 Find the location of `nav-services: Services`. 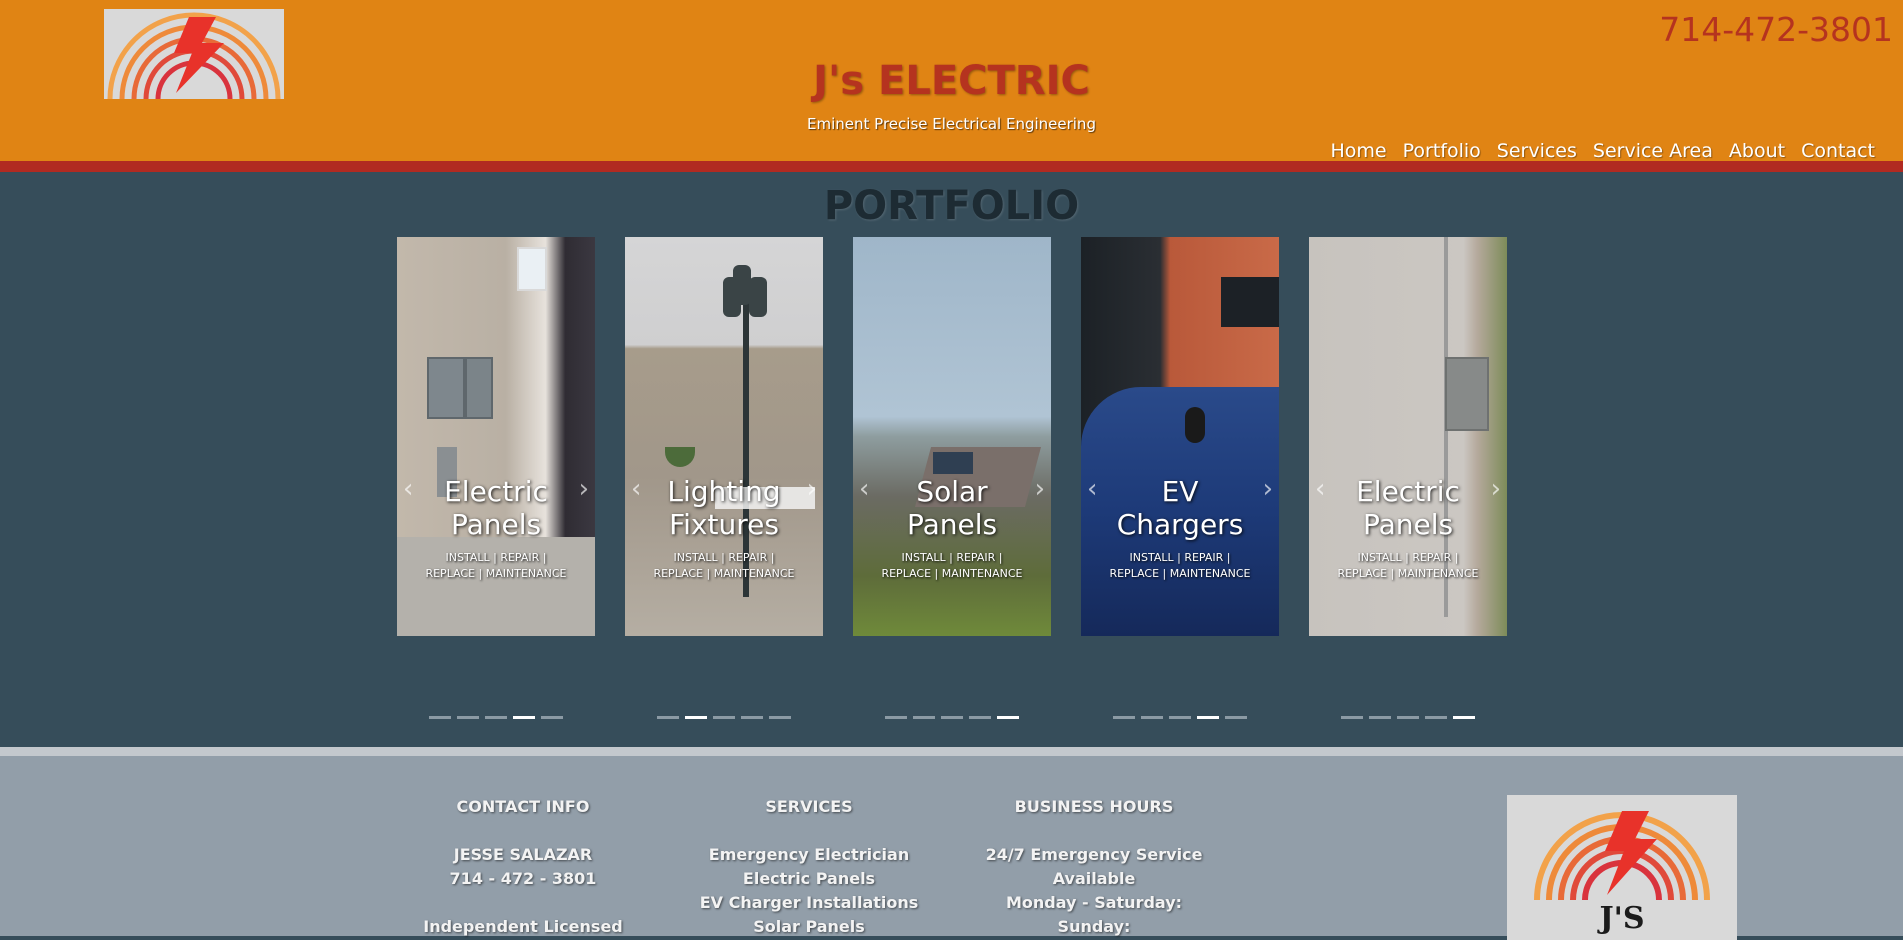

nav-services: Services is located at coordinates (1537, 151).